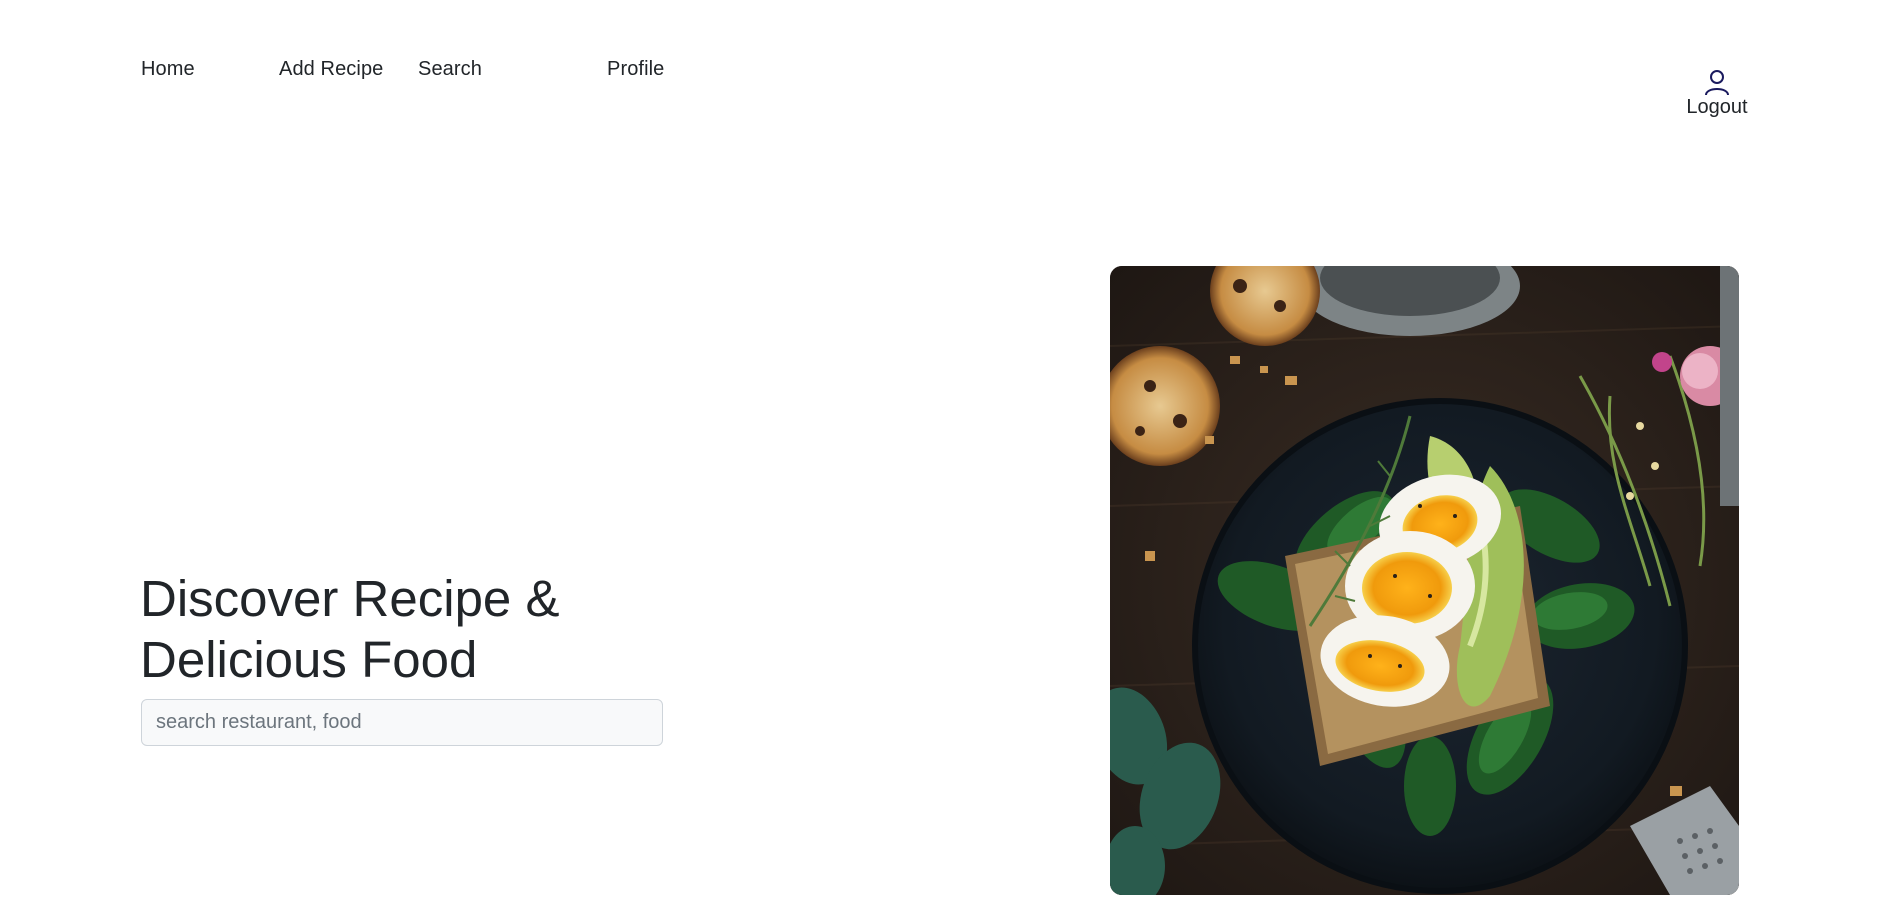  What do you see at coordinates (168, 69) in the screenshot?
I see `nav-home-link: Home` at bounding box center [168, 69].